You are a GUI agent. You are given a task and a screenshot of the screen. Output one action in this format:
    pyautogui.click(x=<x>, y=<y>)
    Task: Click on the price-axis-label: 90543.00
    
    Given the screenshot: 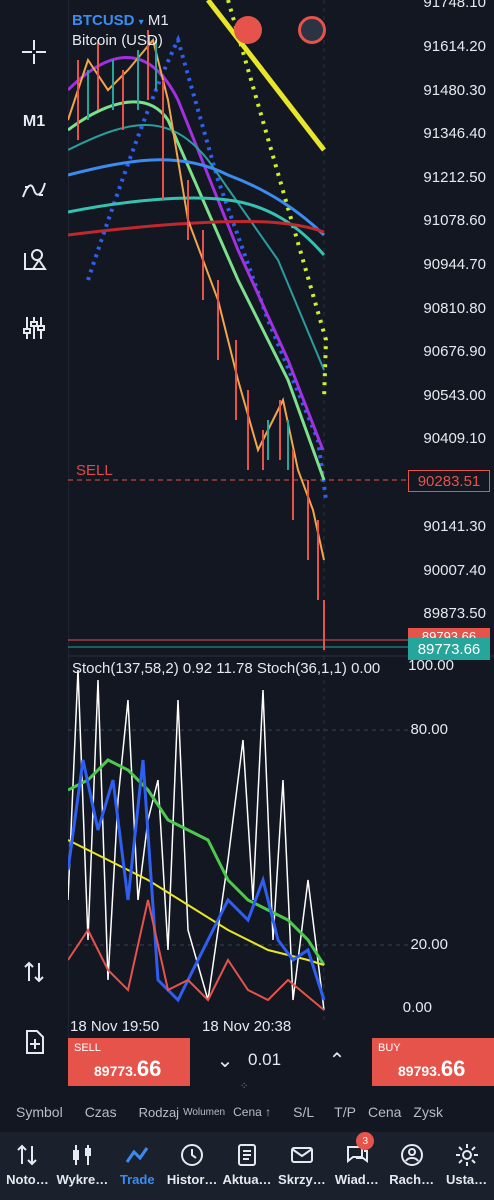 What is the action you would take?
    pyautogui.click(x=454, y=395)
    